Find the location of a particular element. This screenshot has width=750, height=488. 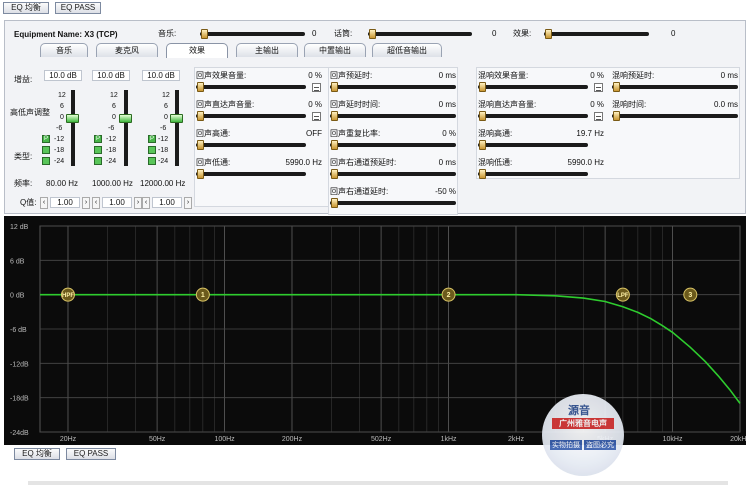

x-tick-label: 200Hz is located at coordinates (292, 439).